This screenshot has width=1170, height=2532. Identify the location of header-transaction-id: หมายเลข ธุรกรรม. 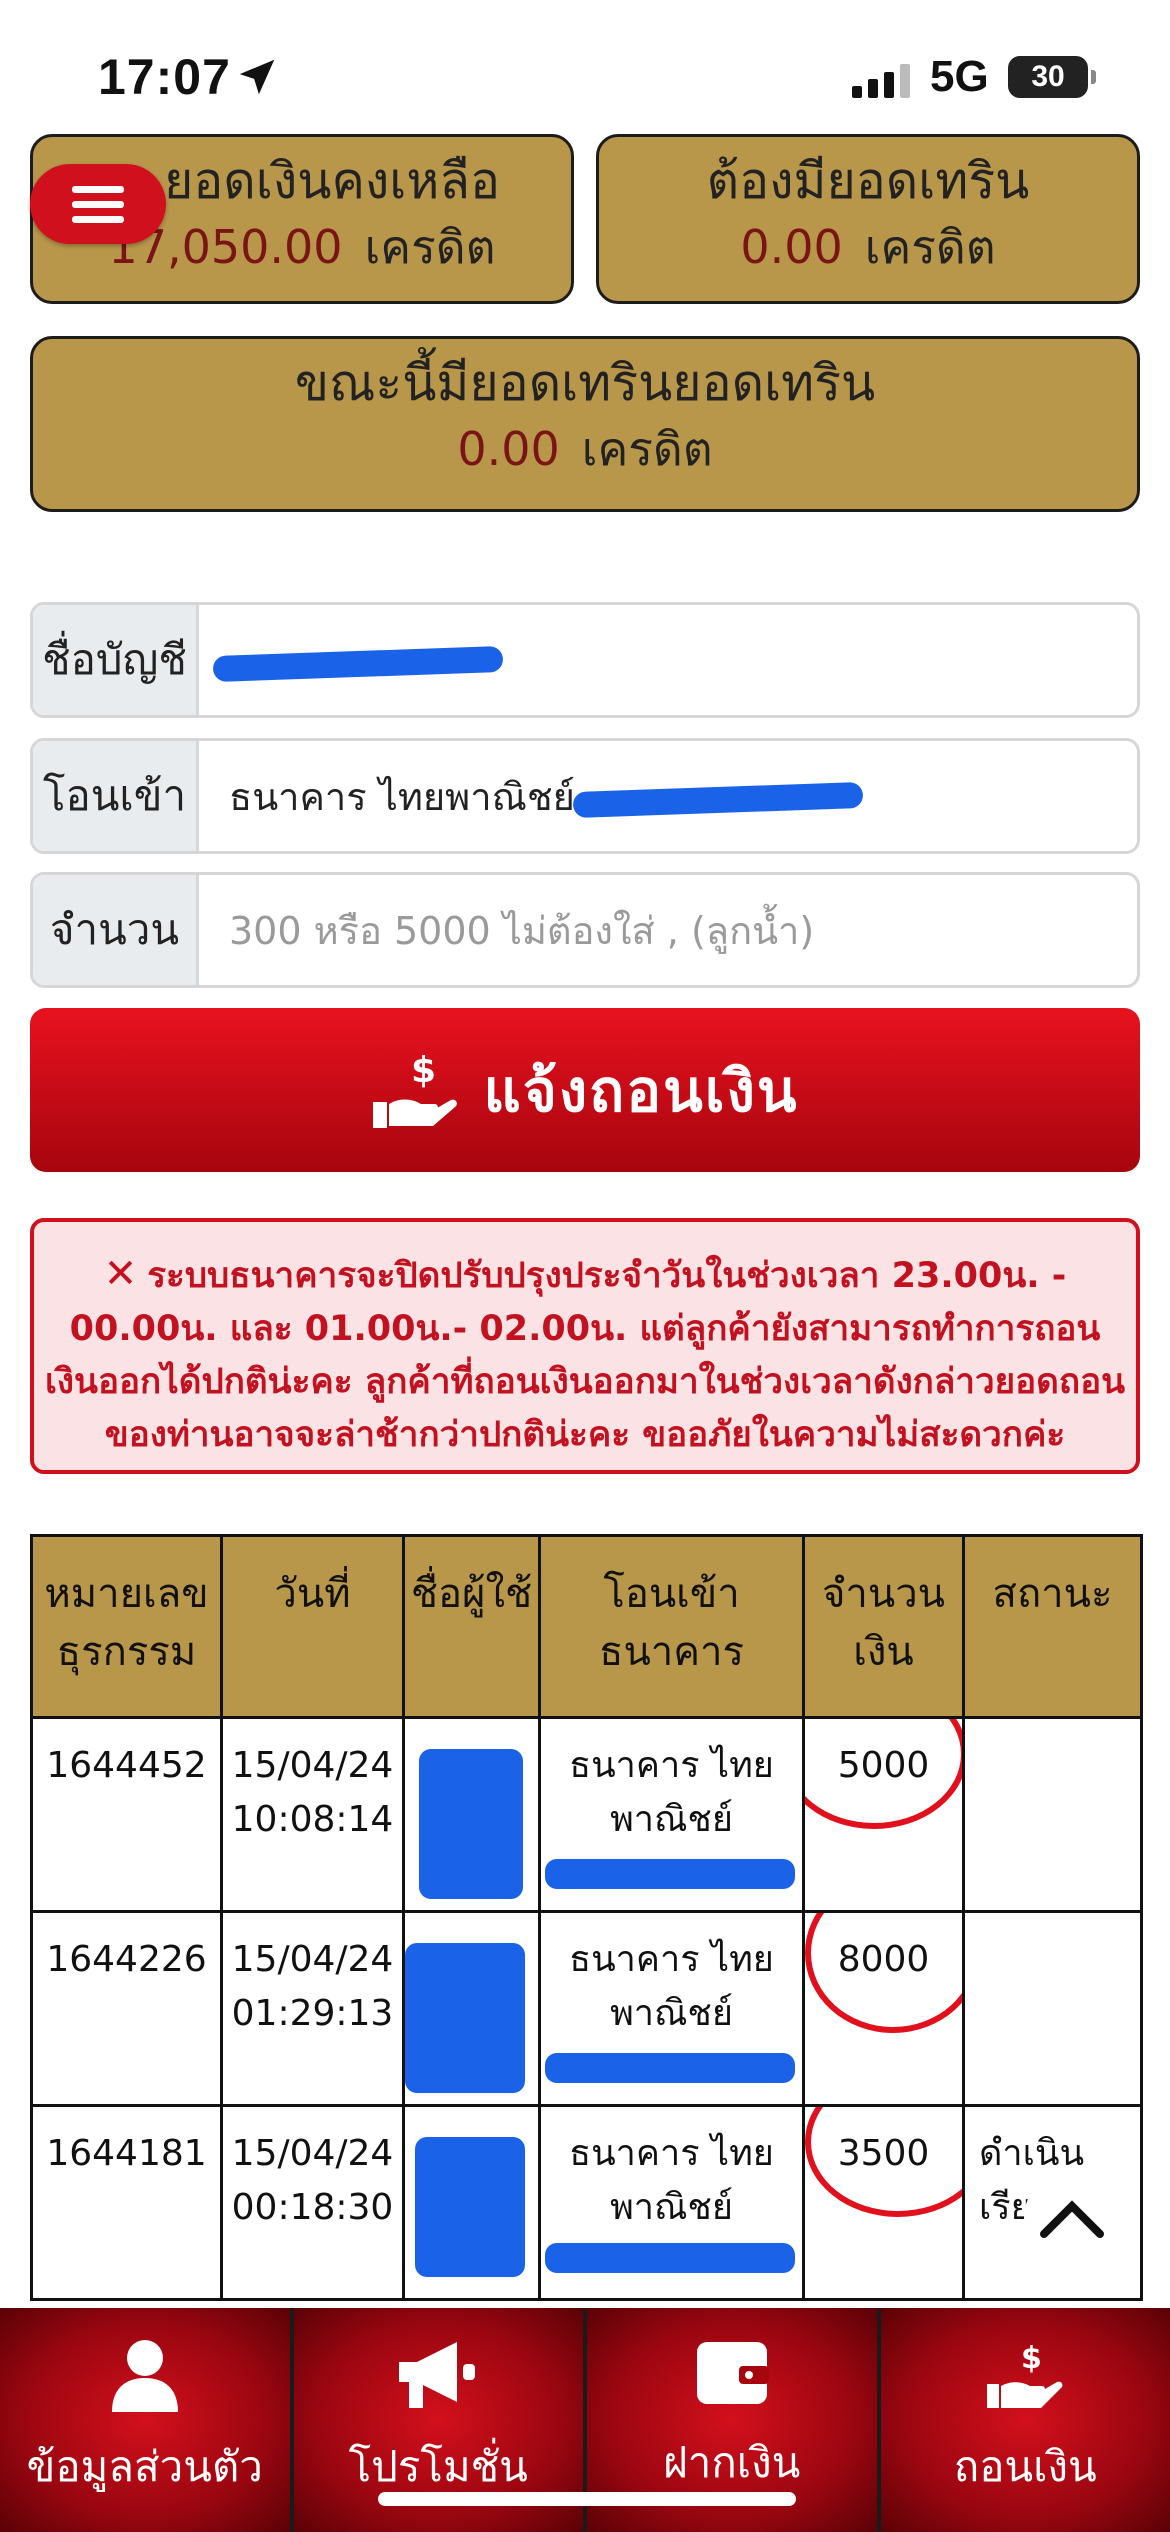
(126, 1626).